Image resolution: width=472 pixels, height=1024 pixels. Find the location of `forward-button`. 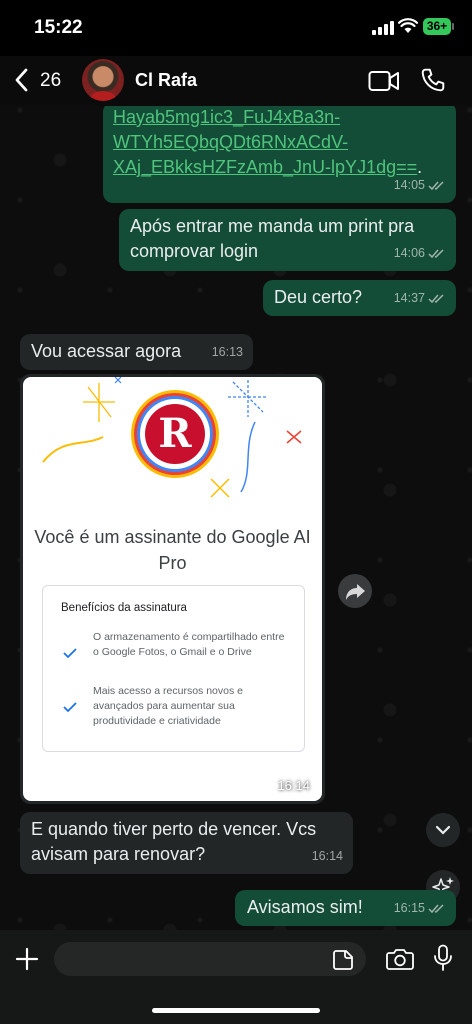

forward-button is located at coordinates (355, 591).